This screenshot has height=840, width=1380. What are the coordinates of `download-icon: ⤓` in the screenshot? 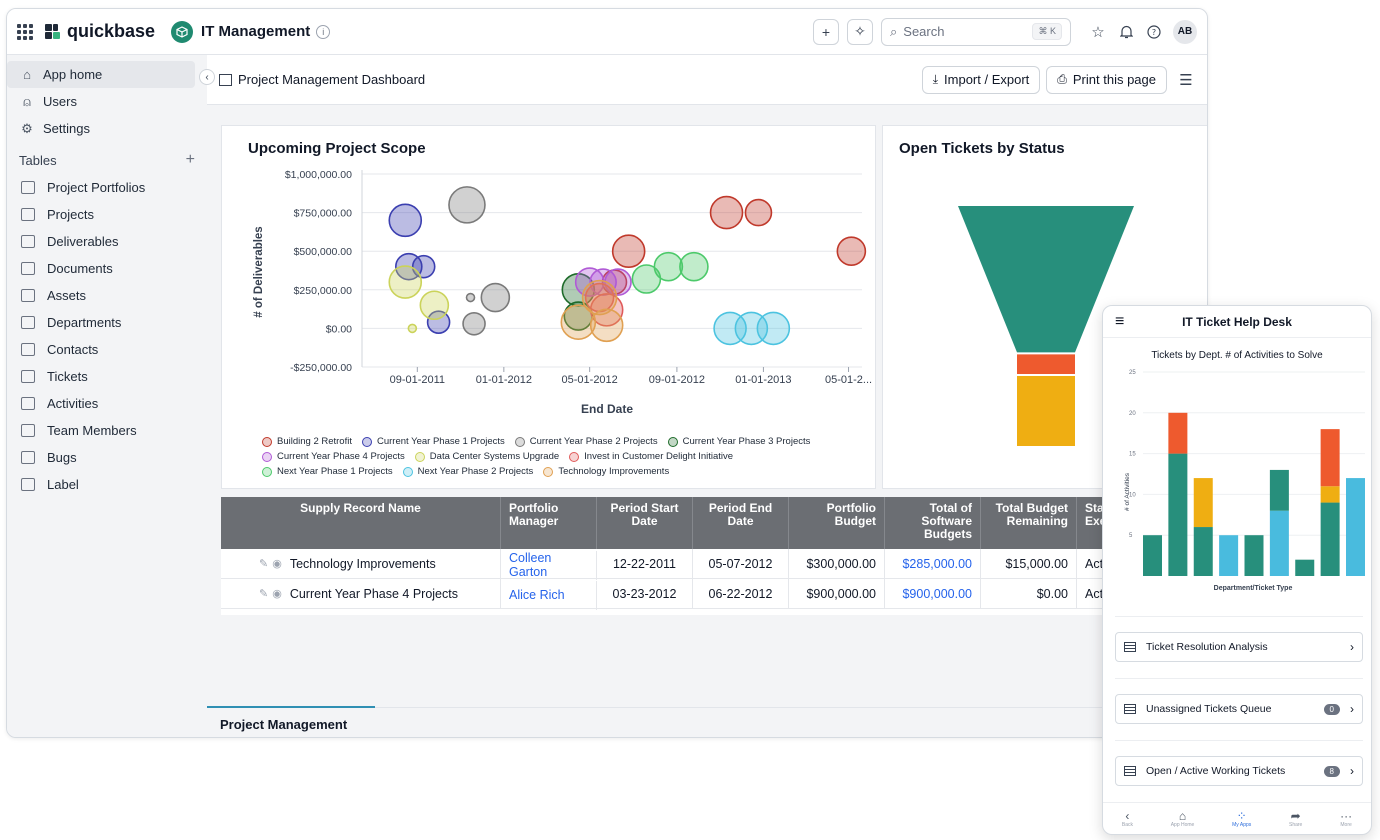 It's located at (935, 79).